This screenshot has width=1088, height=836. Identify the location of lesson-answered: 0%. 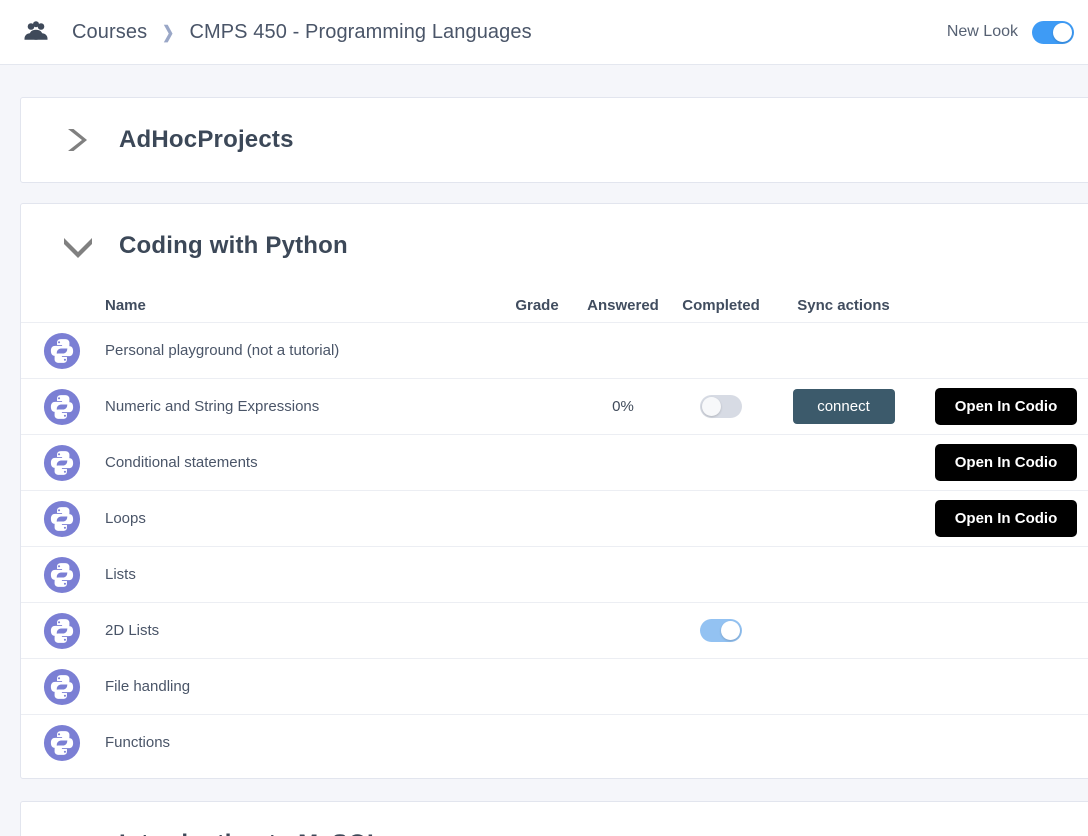
(623, 406).